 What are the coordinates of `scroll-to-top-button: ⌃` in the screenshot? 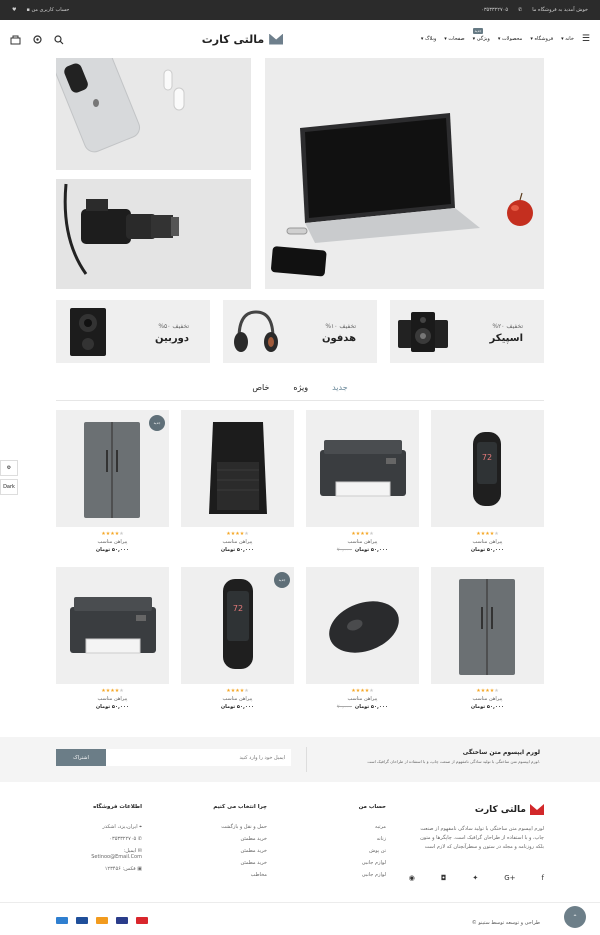 It's located at (575, 917).